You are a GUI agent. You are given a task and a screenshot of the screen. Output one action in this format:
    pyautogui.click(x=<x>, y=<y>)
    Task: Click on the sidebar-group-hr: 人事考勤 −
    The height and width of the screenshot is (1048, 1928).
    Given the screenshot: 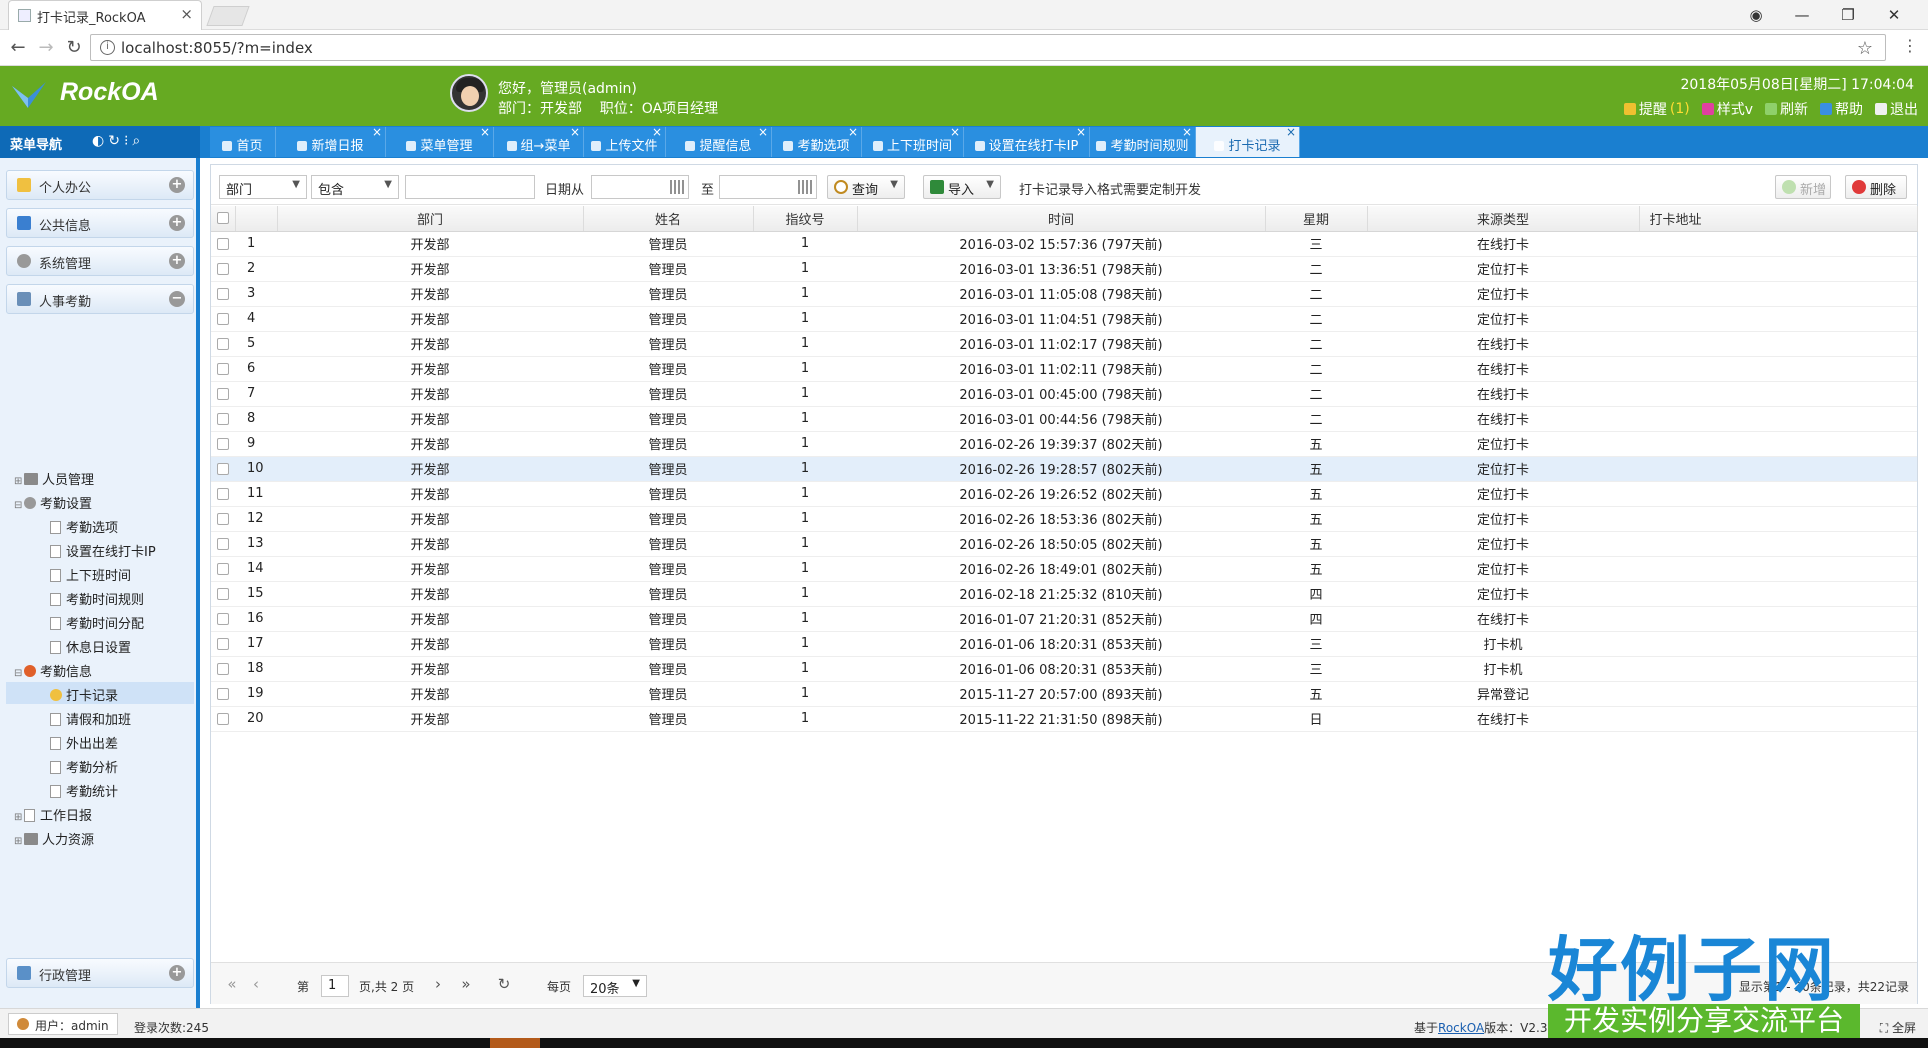 What is the action you would take?
    pyautogui.click(x=100, y=299)
    